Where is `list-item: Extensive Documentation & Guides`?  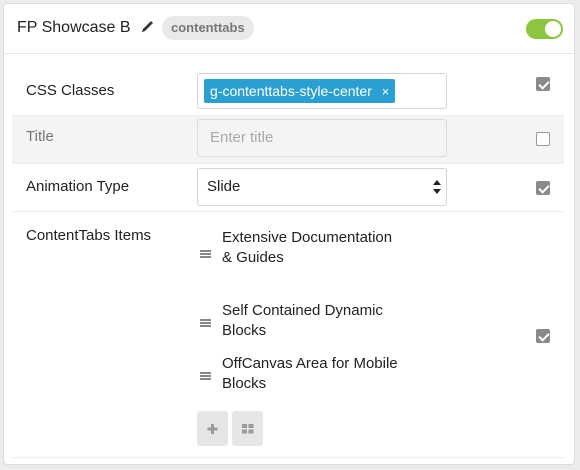 list-item: Extensive Documentation & Guides is located at coordinates (300, 258).